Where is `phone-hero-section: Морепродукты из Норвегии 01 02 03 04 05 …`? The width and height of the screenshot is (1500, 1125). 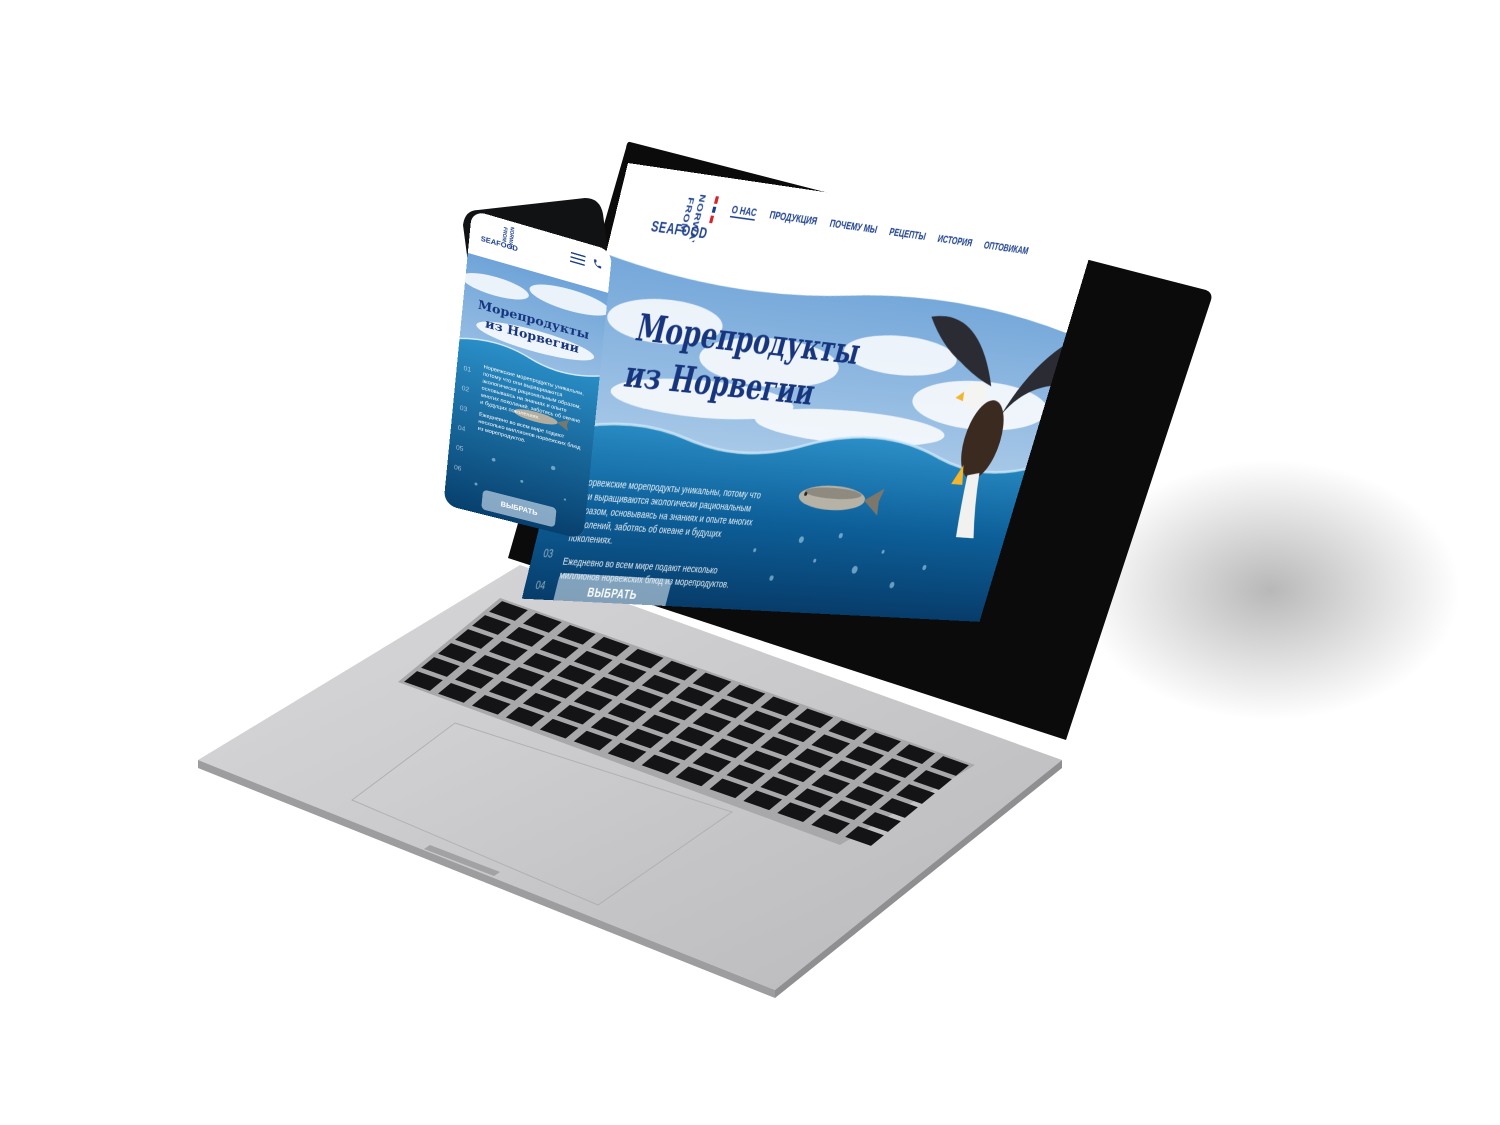 phone-hero-section: Морепродукты из Норвегии 01 02 03 04 05 … is located at coordinates (527, 394).